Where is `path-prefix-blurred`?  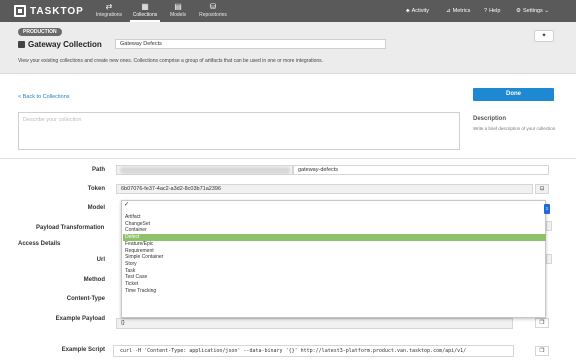 path-prefix-blurred is located at coordinates (205, 170).